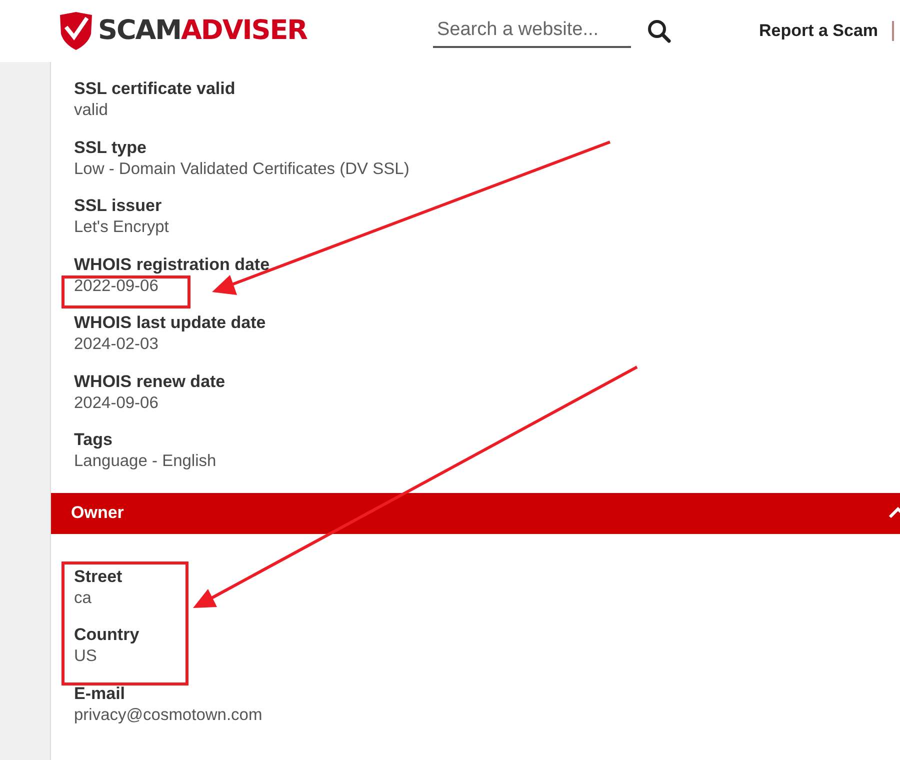 The image size is (900, 760). What do you see at coordinates (168, 715) in the screenshot?
I see `field-value: privacy@cosmotown.com` at bounding box center [168, 715].